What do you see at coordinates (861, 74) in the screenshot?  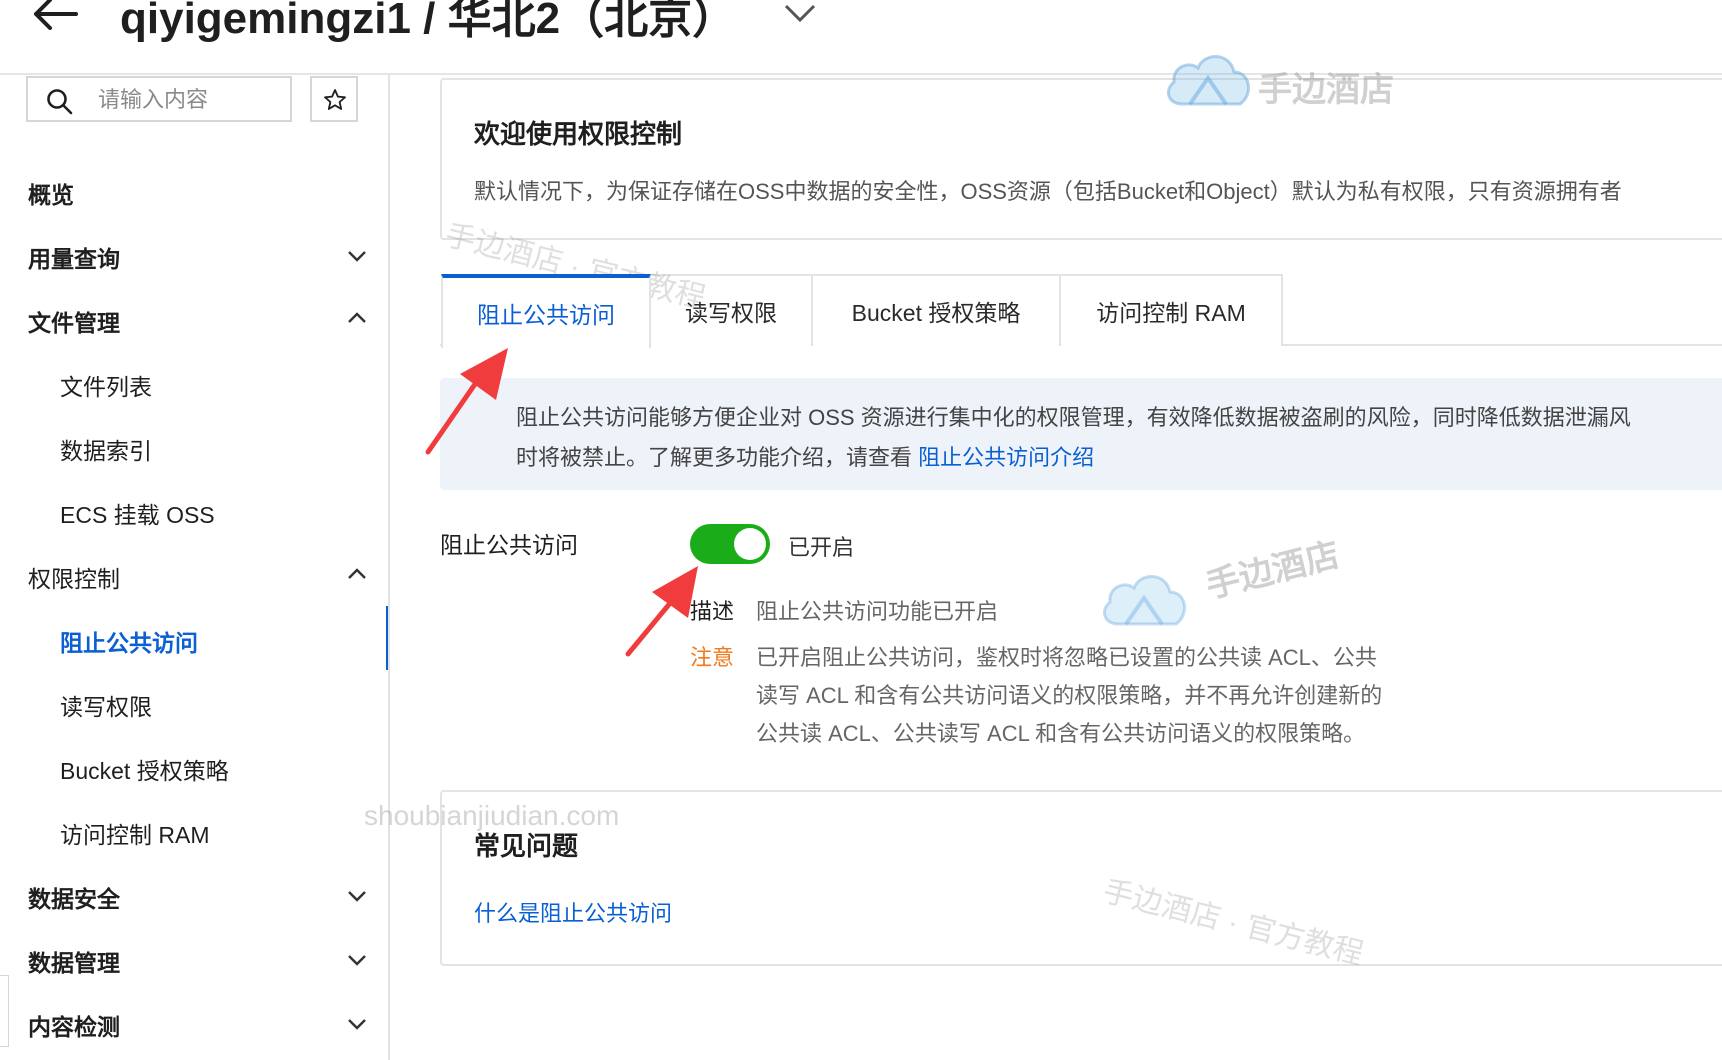 I see `header-divider` at bounding box center [861, 74].